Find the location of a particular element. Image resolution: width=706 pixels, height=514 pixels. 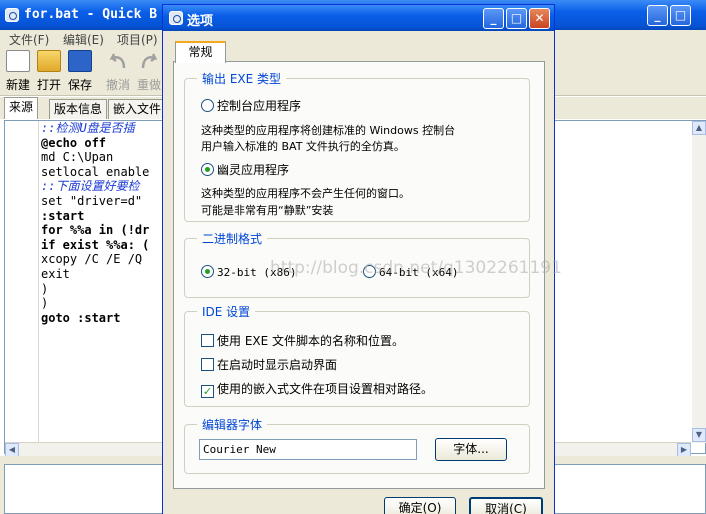

redo-button: 重做 is located at coordinates (149, 71).